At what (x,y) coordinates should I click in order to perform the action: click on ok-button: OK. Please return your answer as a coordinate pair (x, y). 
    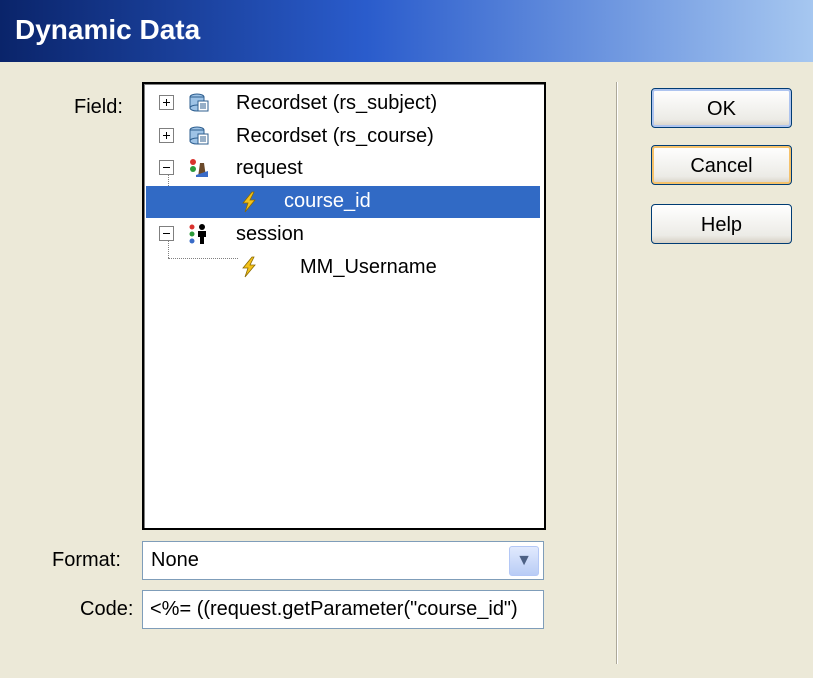
    Looking at the image, I should click on (721, 108).